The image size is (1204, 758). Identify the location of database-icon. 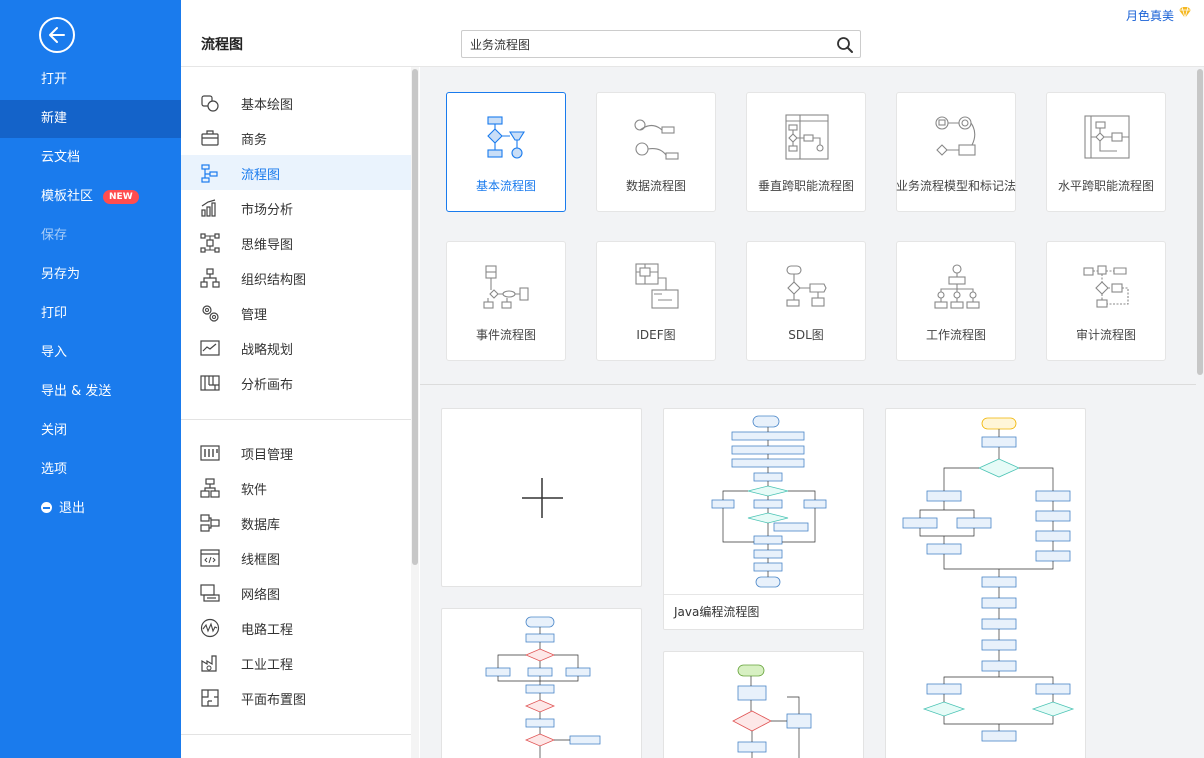
(210, 523).